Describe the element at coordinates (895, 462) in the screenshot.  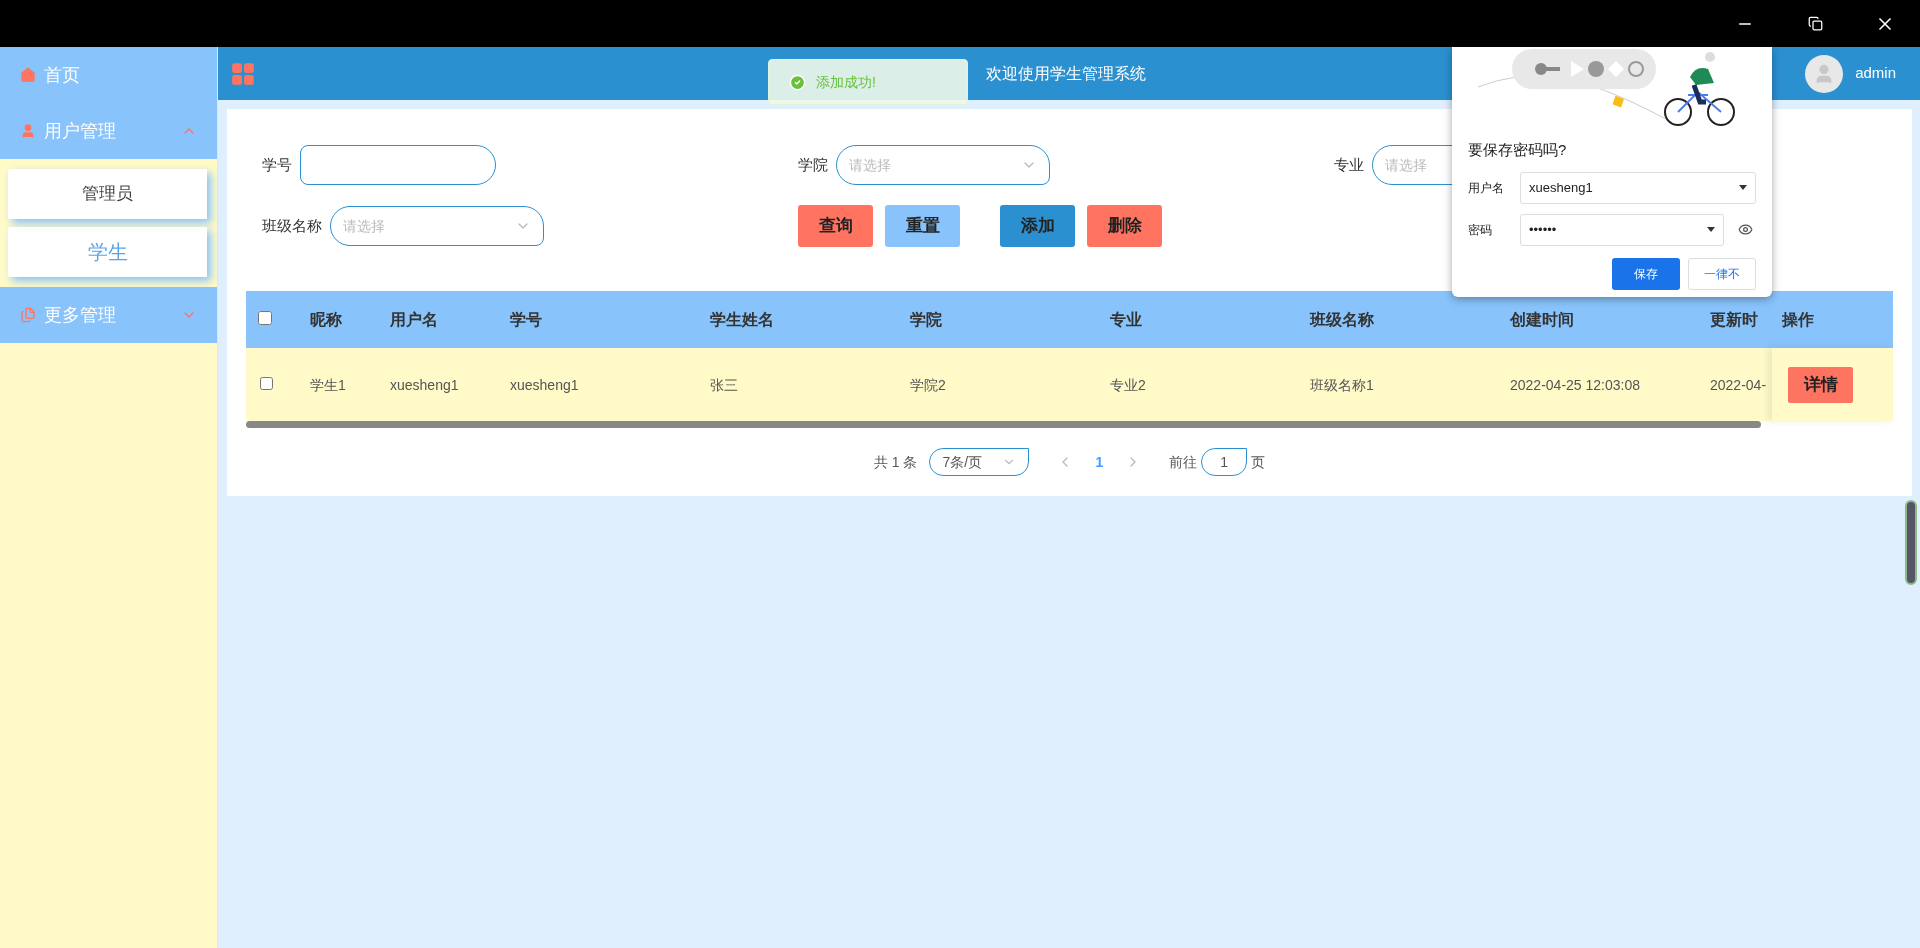
I see `total-count: 共 1 条` at that location.